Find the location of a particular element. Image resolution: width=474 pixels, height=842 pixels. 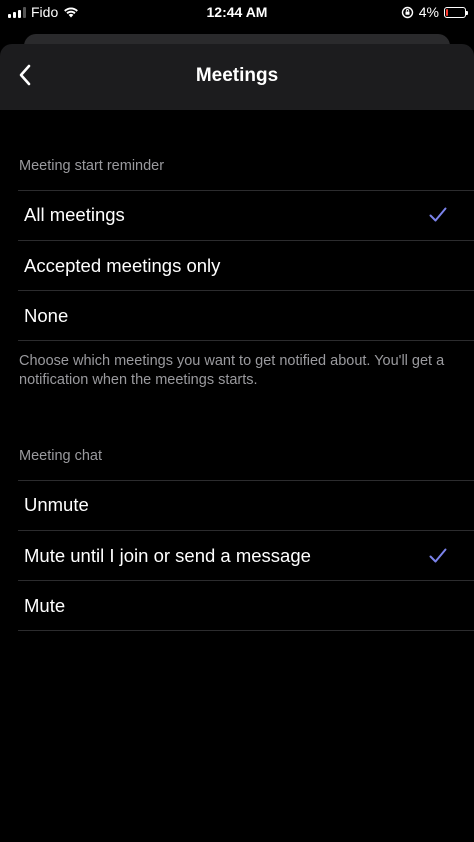

navigation-bar: Meetings is located at coordinates (237, 77).